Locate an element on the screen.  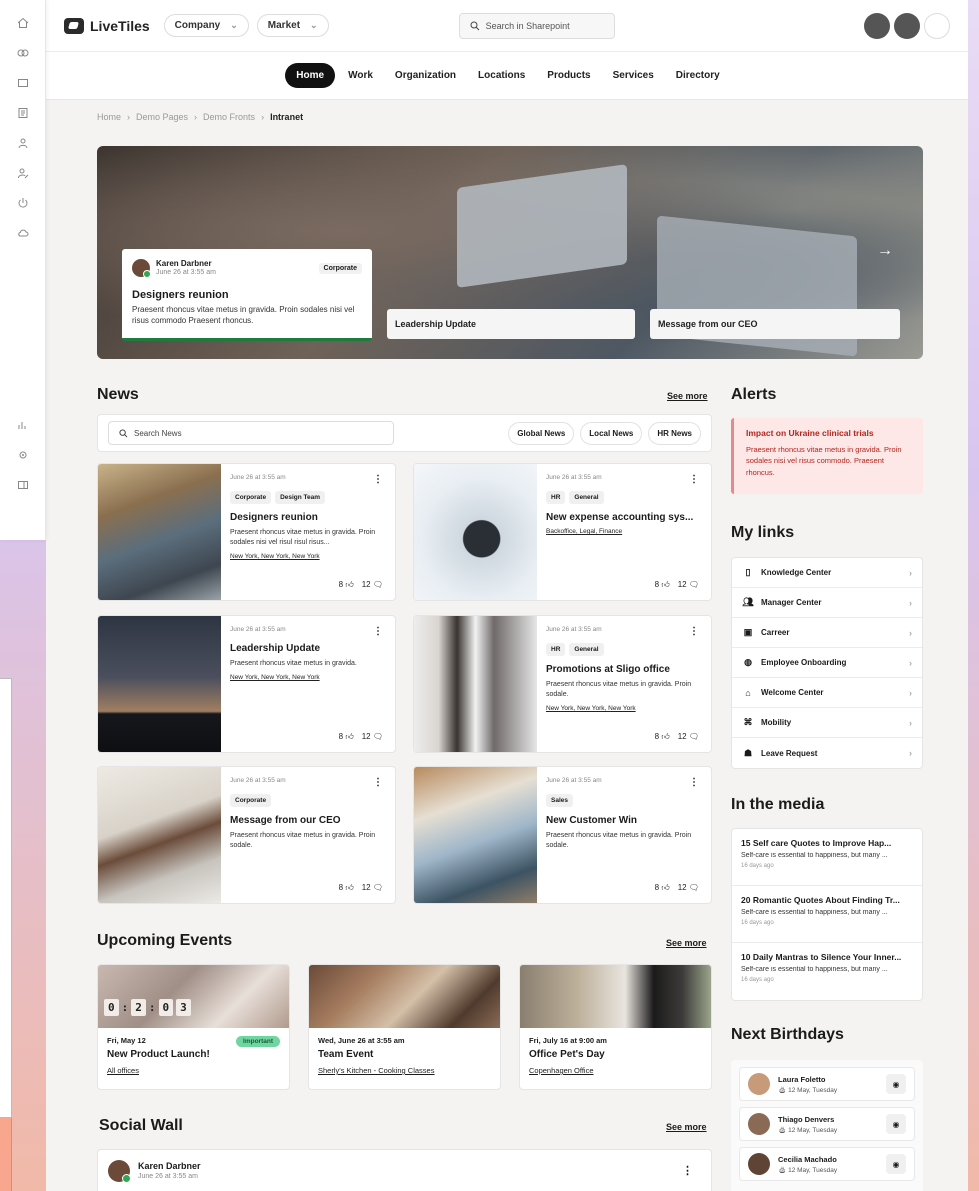
panel-icon is located at coordinates (23, 485).